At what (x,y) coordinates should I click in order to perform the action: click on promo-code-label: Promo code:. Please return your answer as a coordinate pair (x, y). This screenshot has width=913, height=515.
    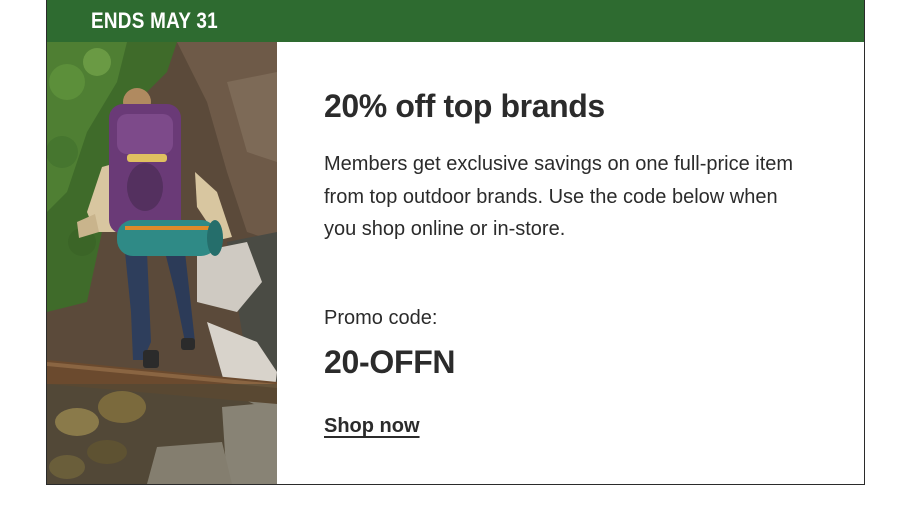
    Looking at the image, I should click on (381, 318).